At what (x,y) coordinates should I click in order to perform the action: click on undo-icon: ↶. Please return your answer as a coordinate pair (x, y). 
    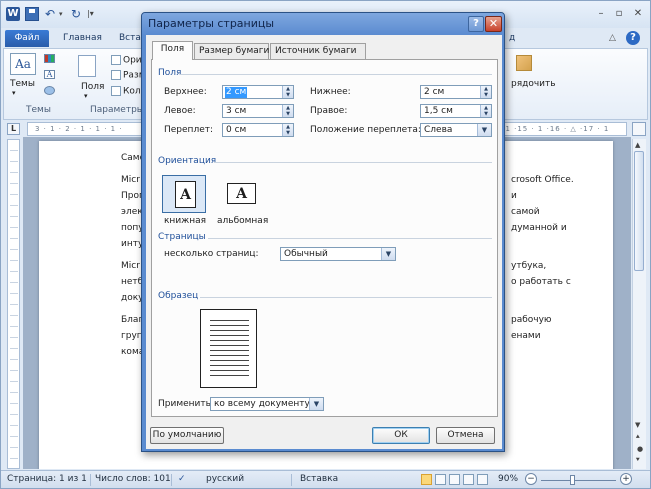
    Looking at the image, I should click on (52, 14).